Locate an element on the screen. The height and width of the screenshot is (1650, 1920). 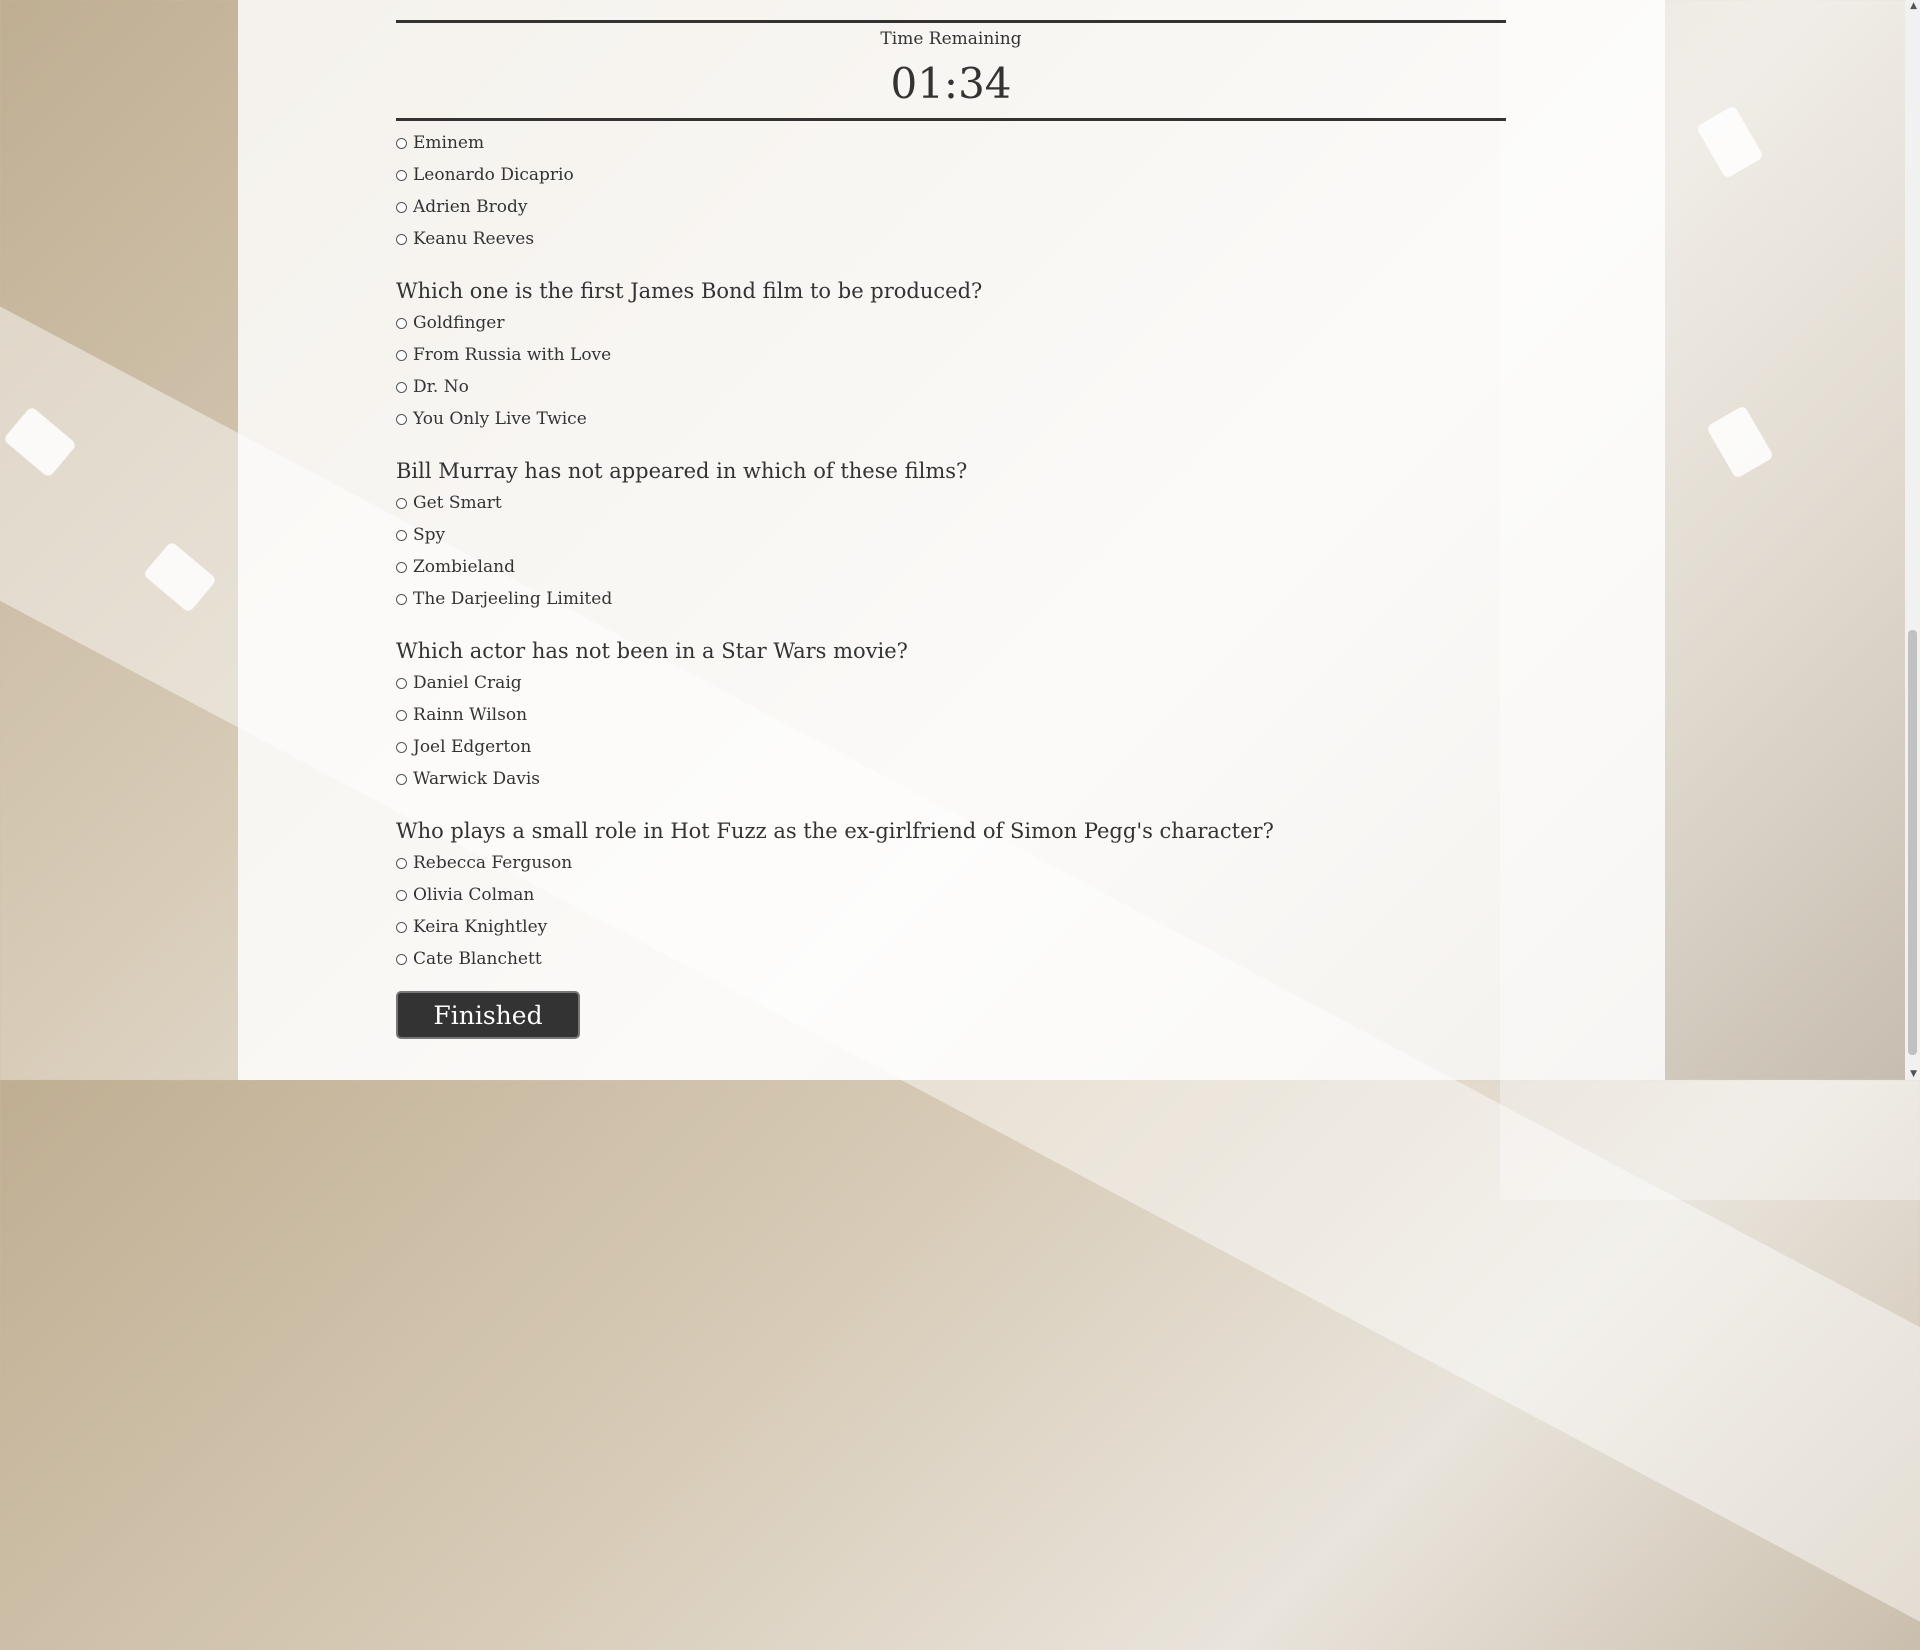
answer-option: Goldfinger is located at coordinates (951, 323).